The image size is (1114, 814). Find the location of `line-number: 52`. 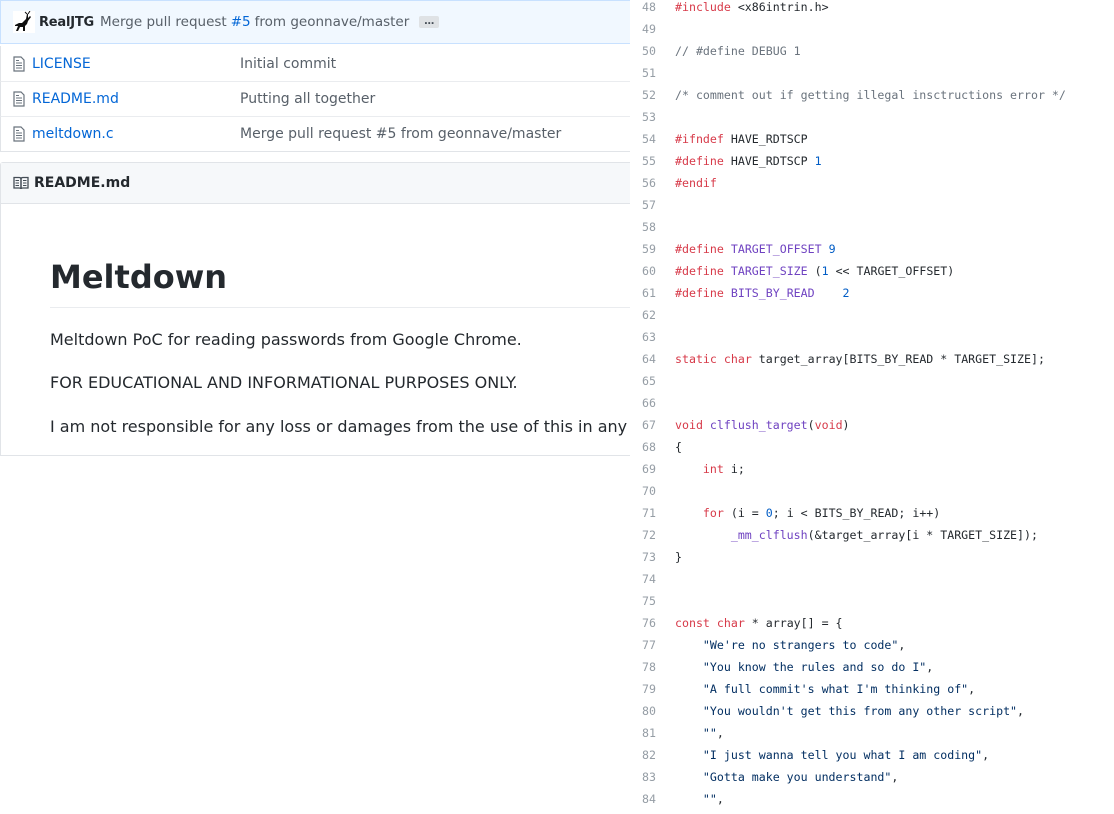

line-number: 52 is located at coordinates (646, 95).